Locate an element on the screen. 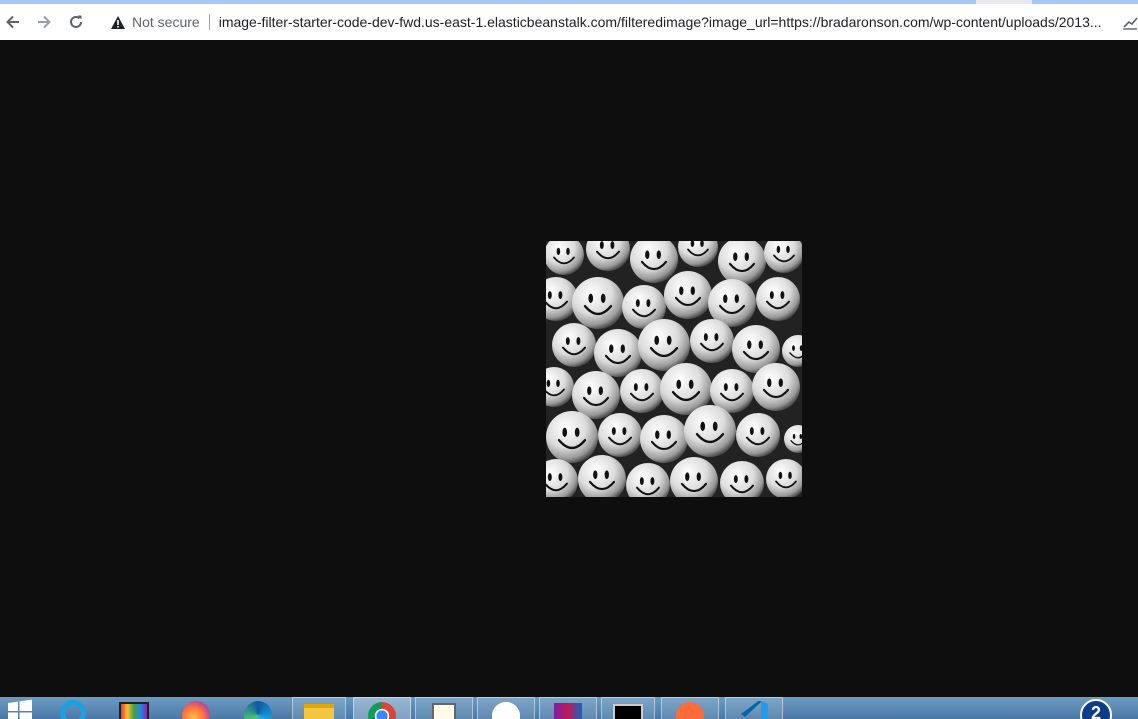 This screenshot has height=719, width=1138. photo-app-icon is located at coordinates (134, 710).